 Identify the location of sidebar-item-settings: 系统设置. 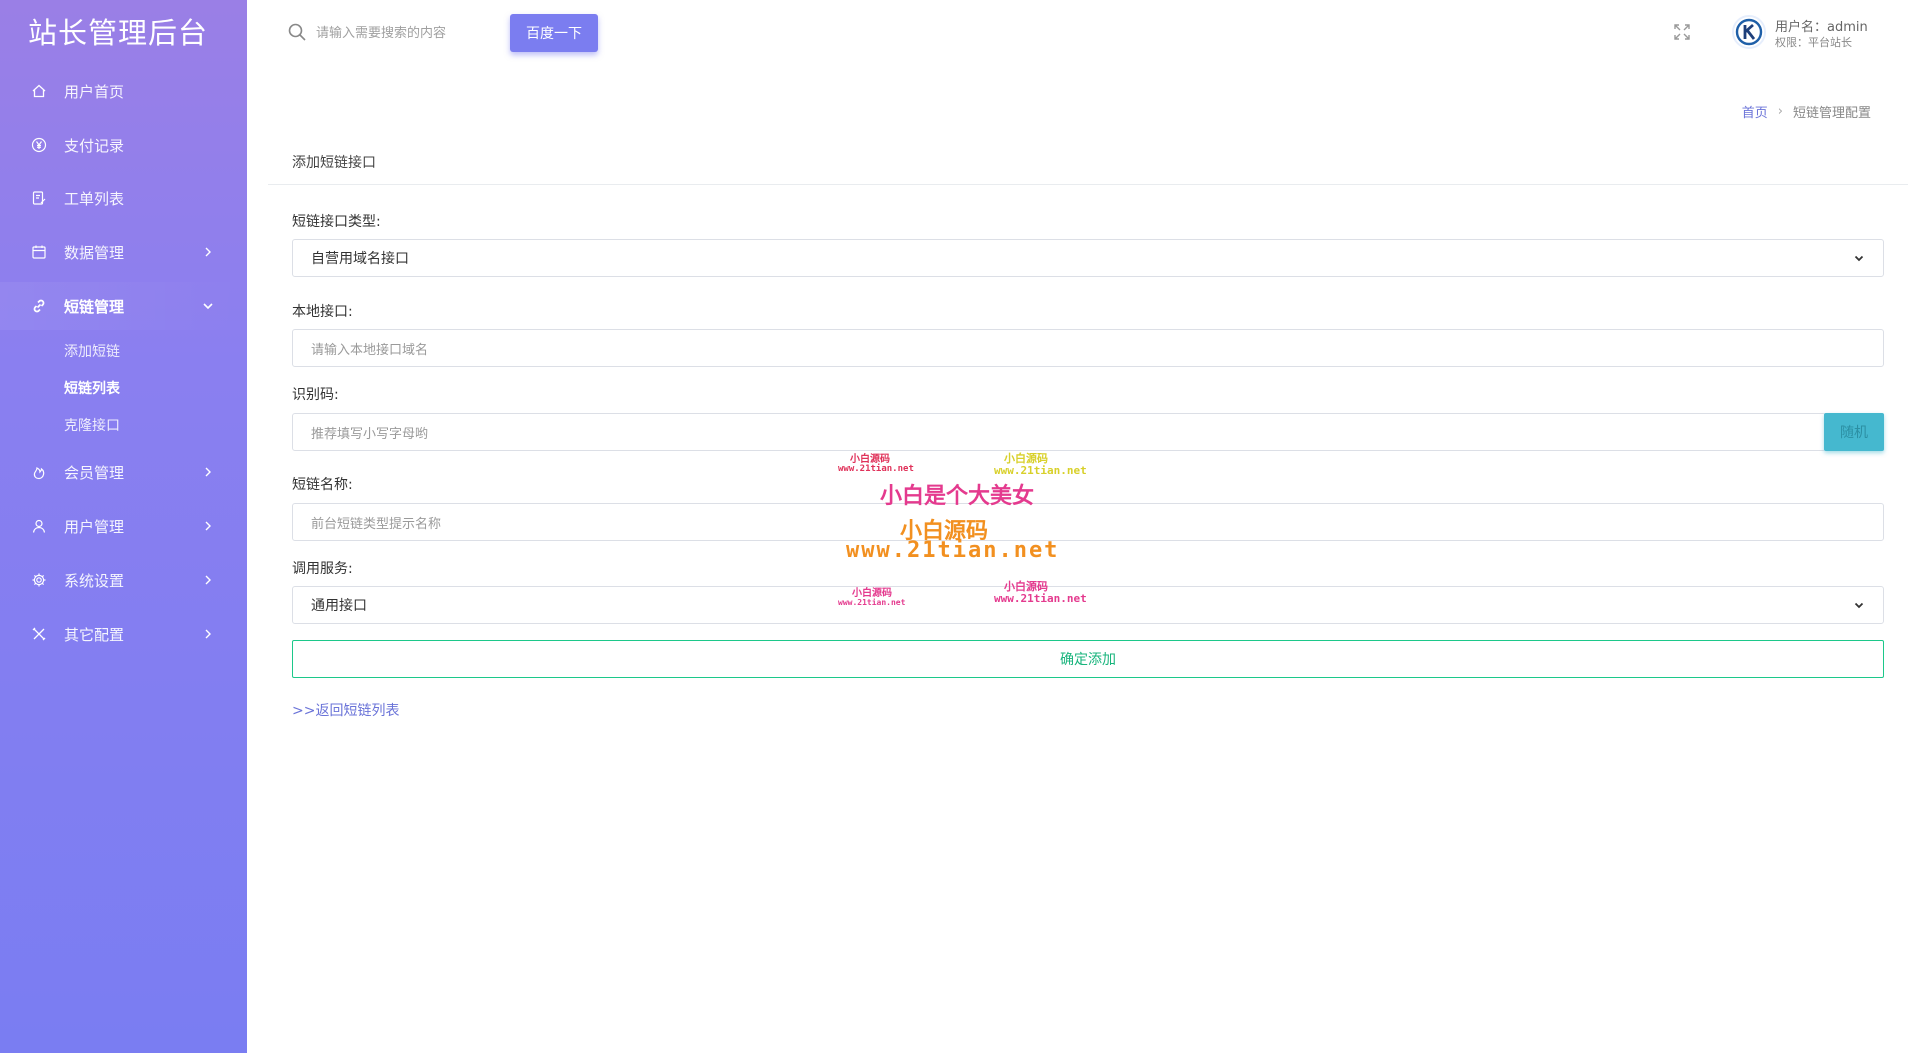
(123, 580).